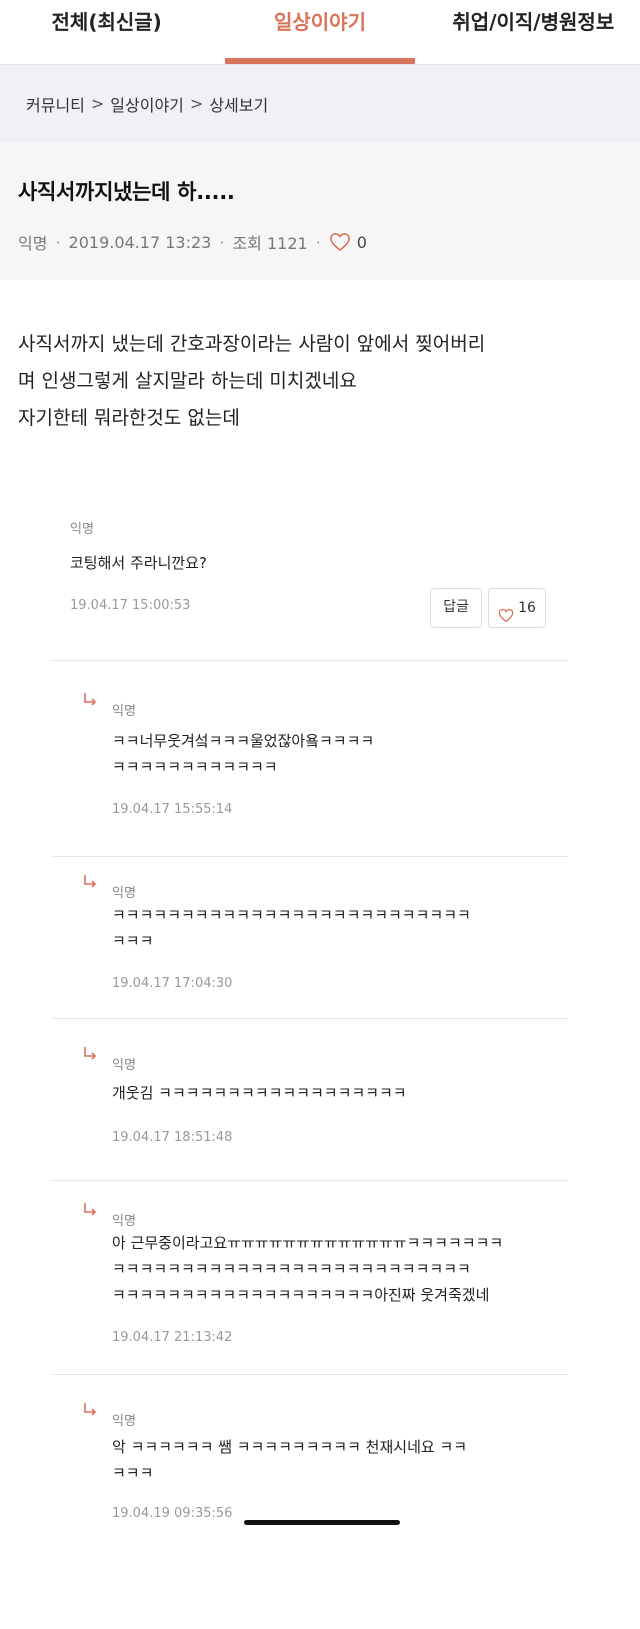 Image resolution: width=640 pixels, height=1629 pixels. Describe the element at coordinates (301, 1295) in the screenshot. I see `reply-text-line: ㅋㅋㅋㅋㅋㅋㅋㅋㅋㅋㅋㅋㅋㅋㅋㅋㅋㅋㅋ아진짜 웃겨죽겠네` at that location.